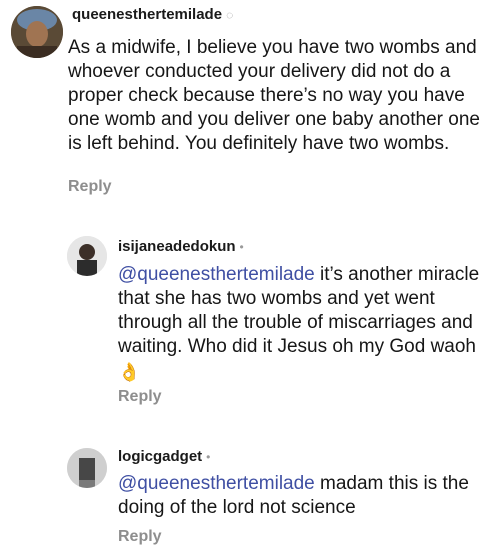 This screenshot has width=496, height=558. Describe the element at coordinates (129, 372) in the screenshot. I see `ok-hand-icon: 👌` at that location.